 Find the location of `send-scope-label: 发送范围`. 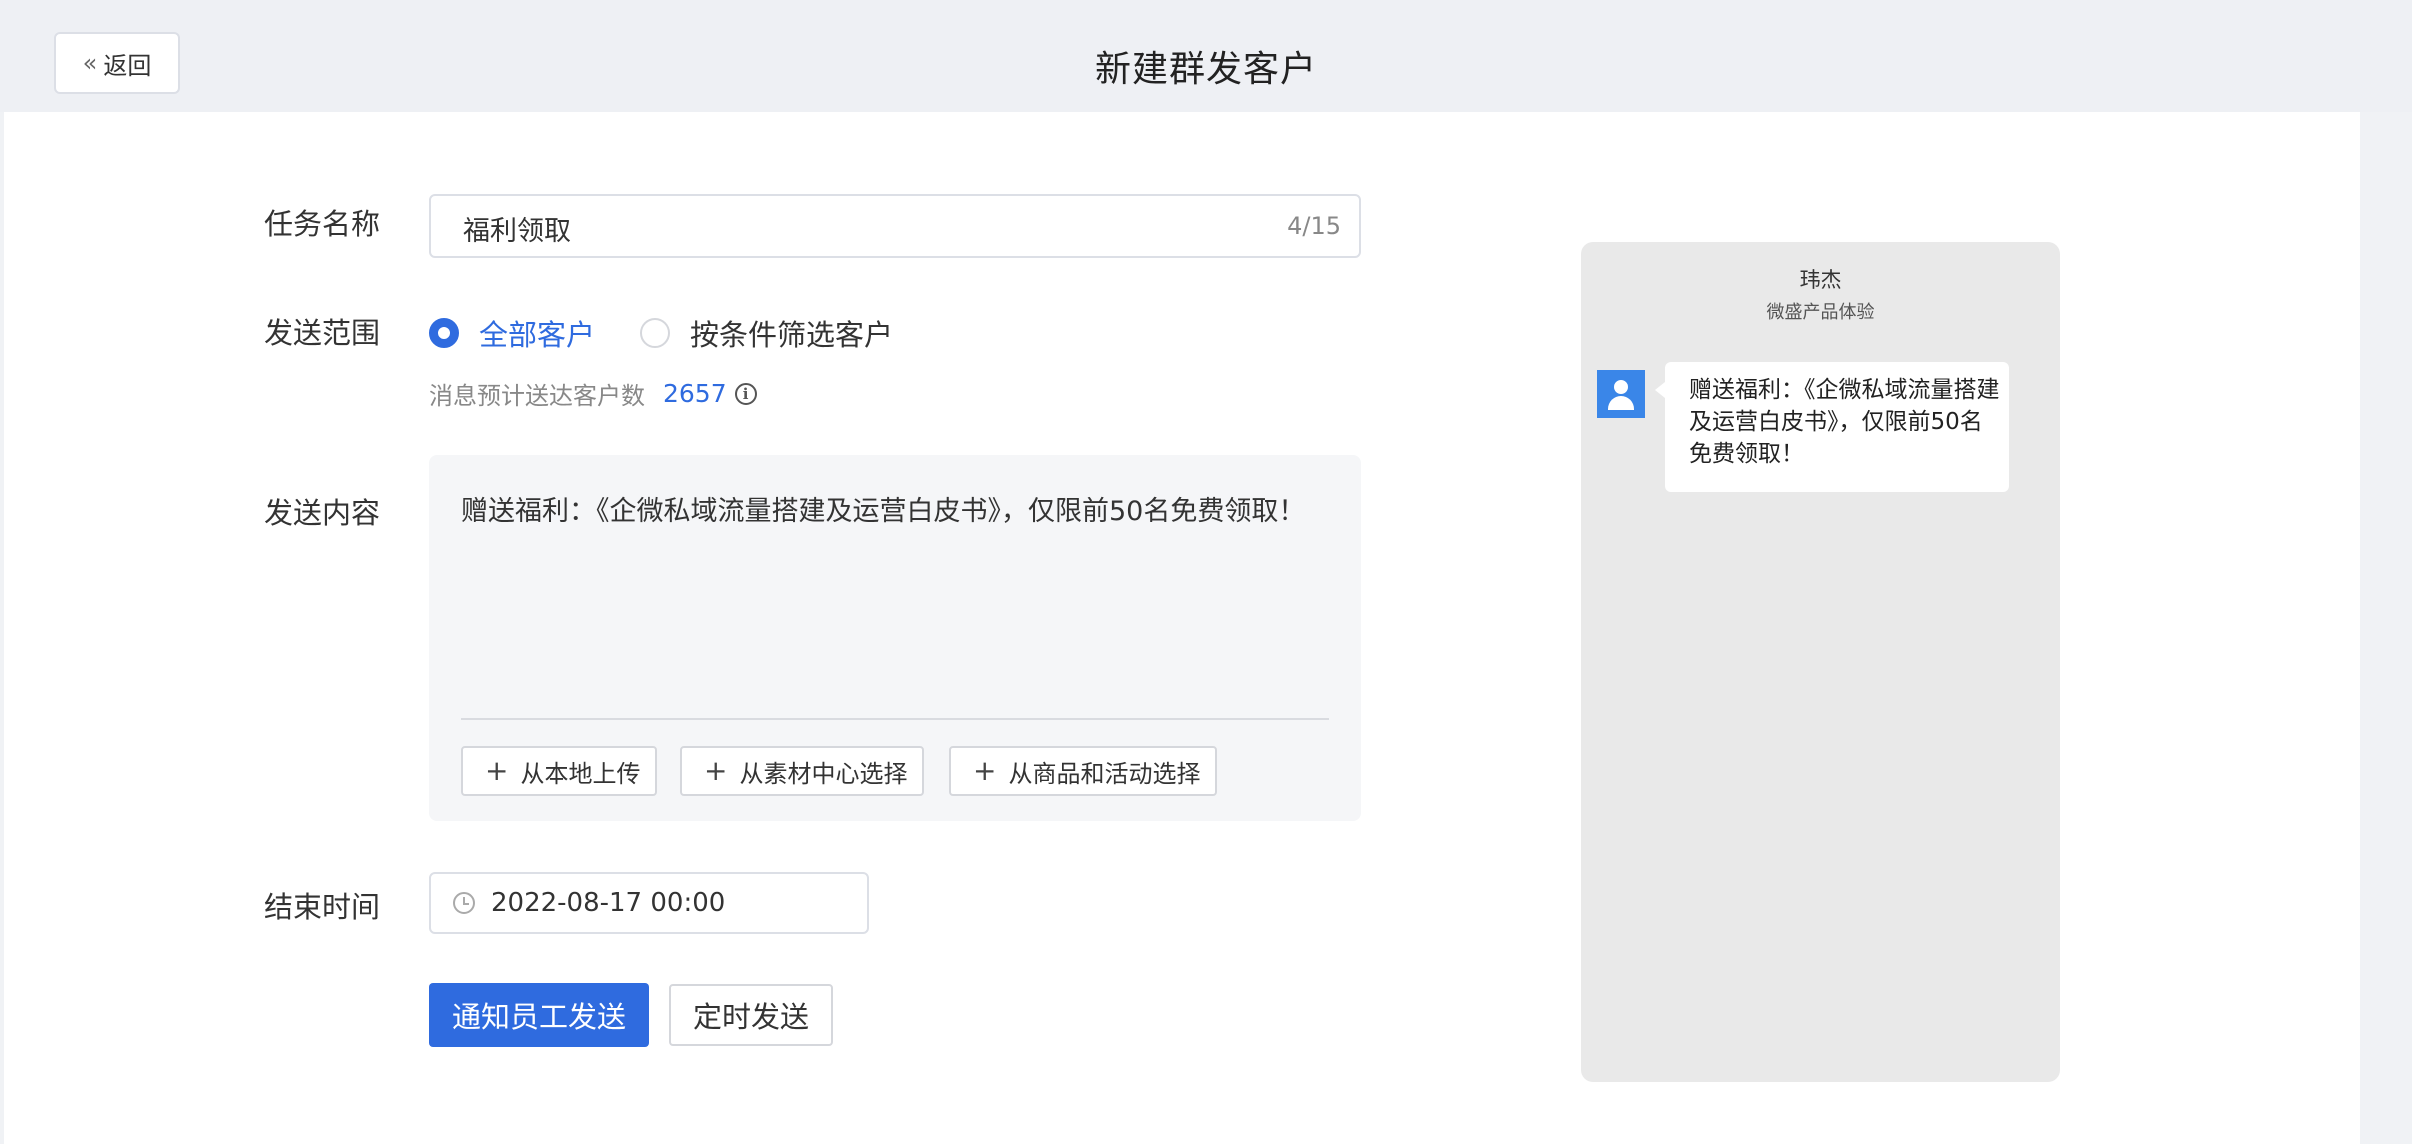

send-scope-label: 发送范围 is located at coordinates (322, 333).